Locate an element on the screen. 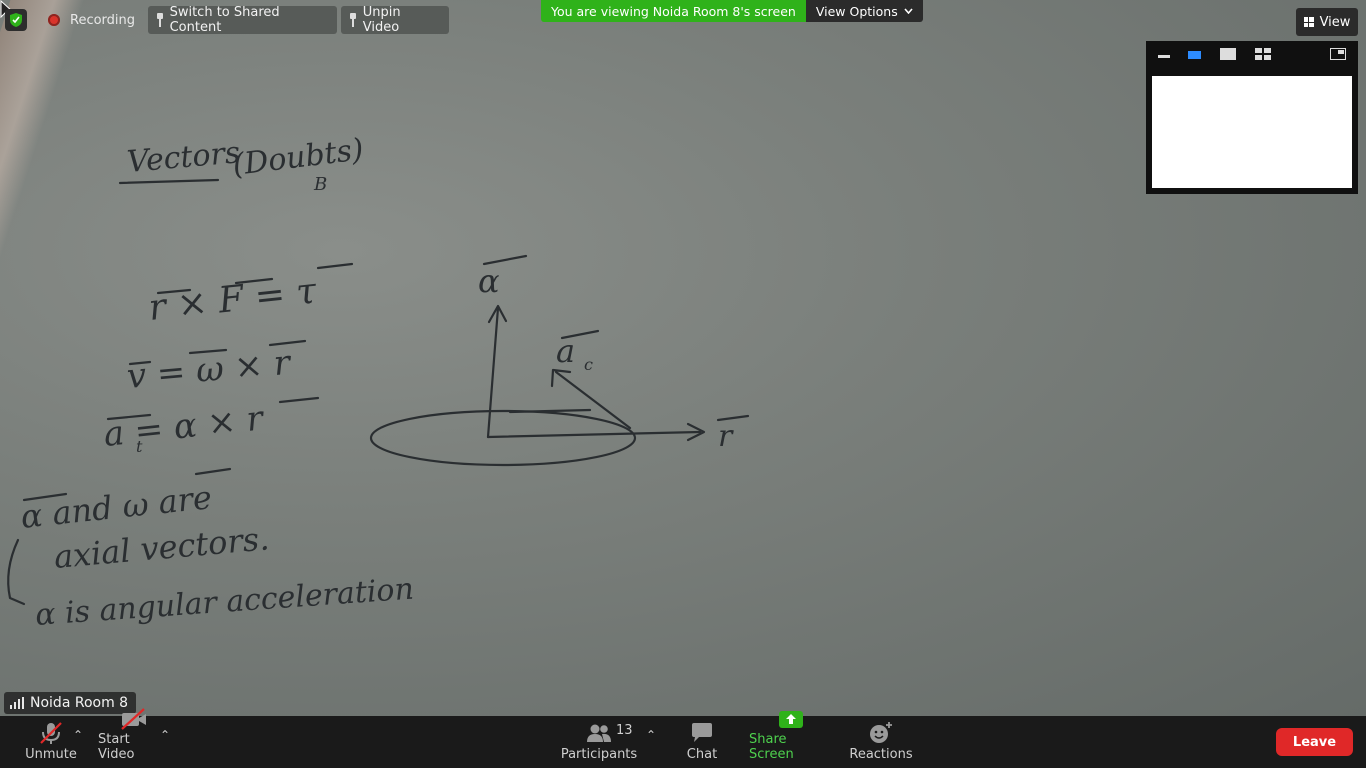 This screenshot has width=1366, height=768. svg-text: (Doubts) is located at coordinates (298, 157).